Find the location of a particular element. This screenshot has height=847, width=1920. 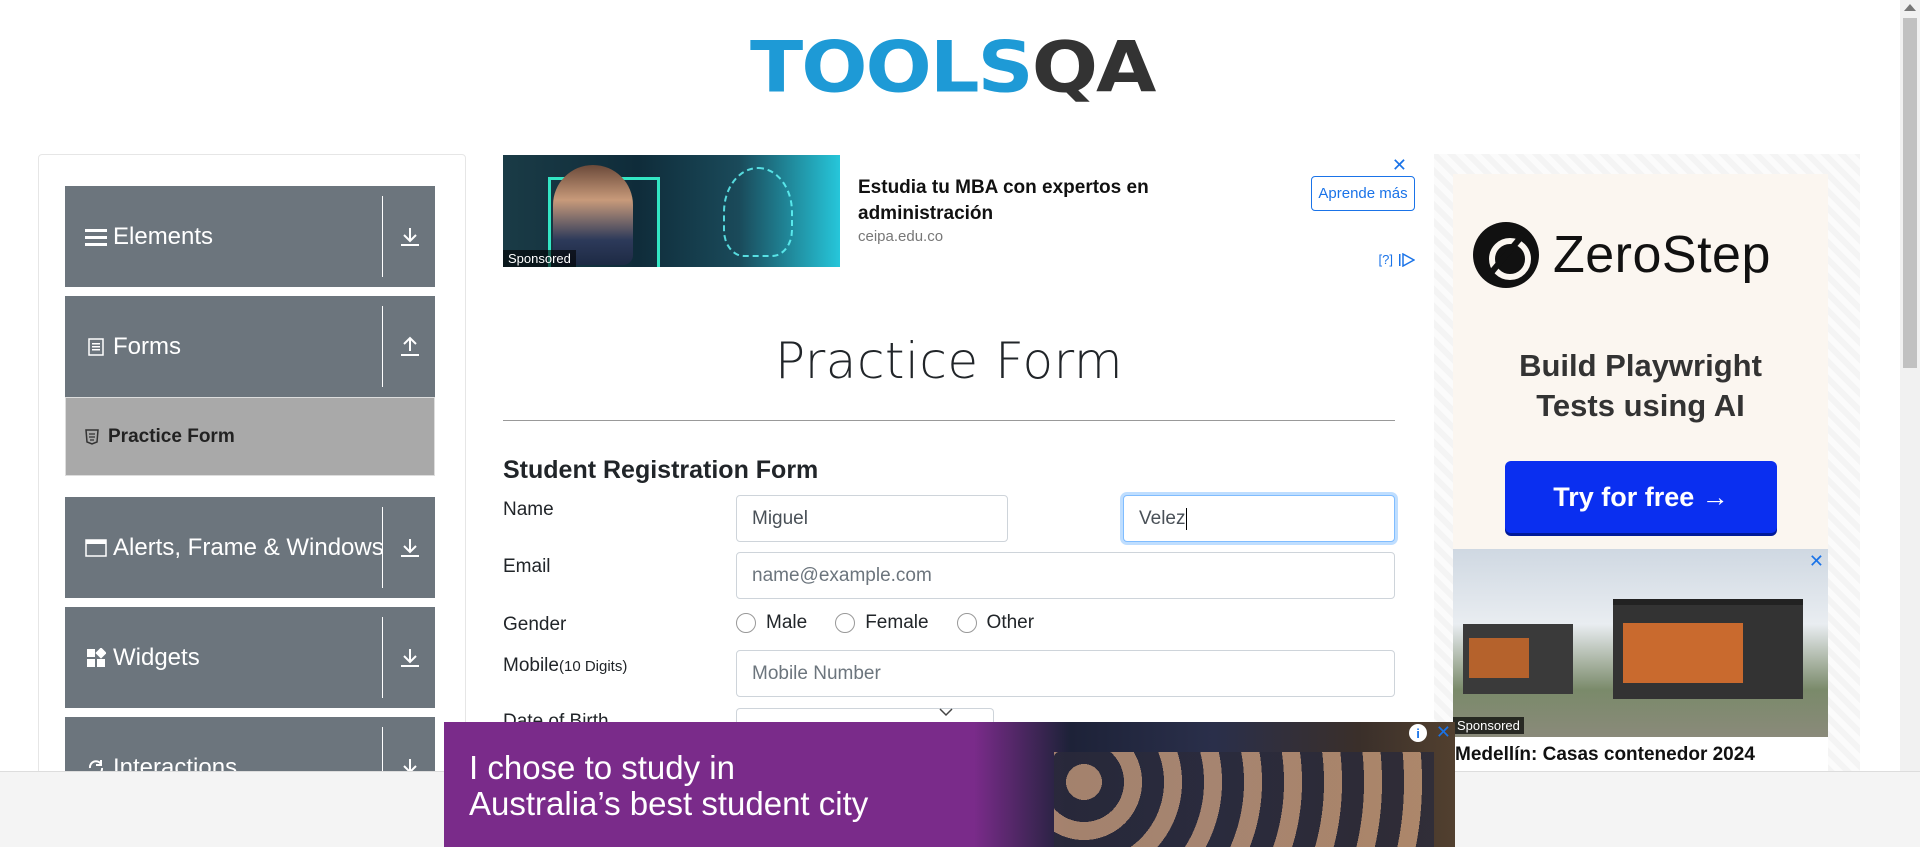

sidebar-group-elements: Elements is located at coordinates (250, 236).